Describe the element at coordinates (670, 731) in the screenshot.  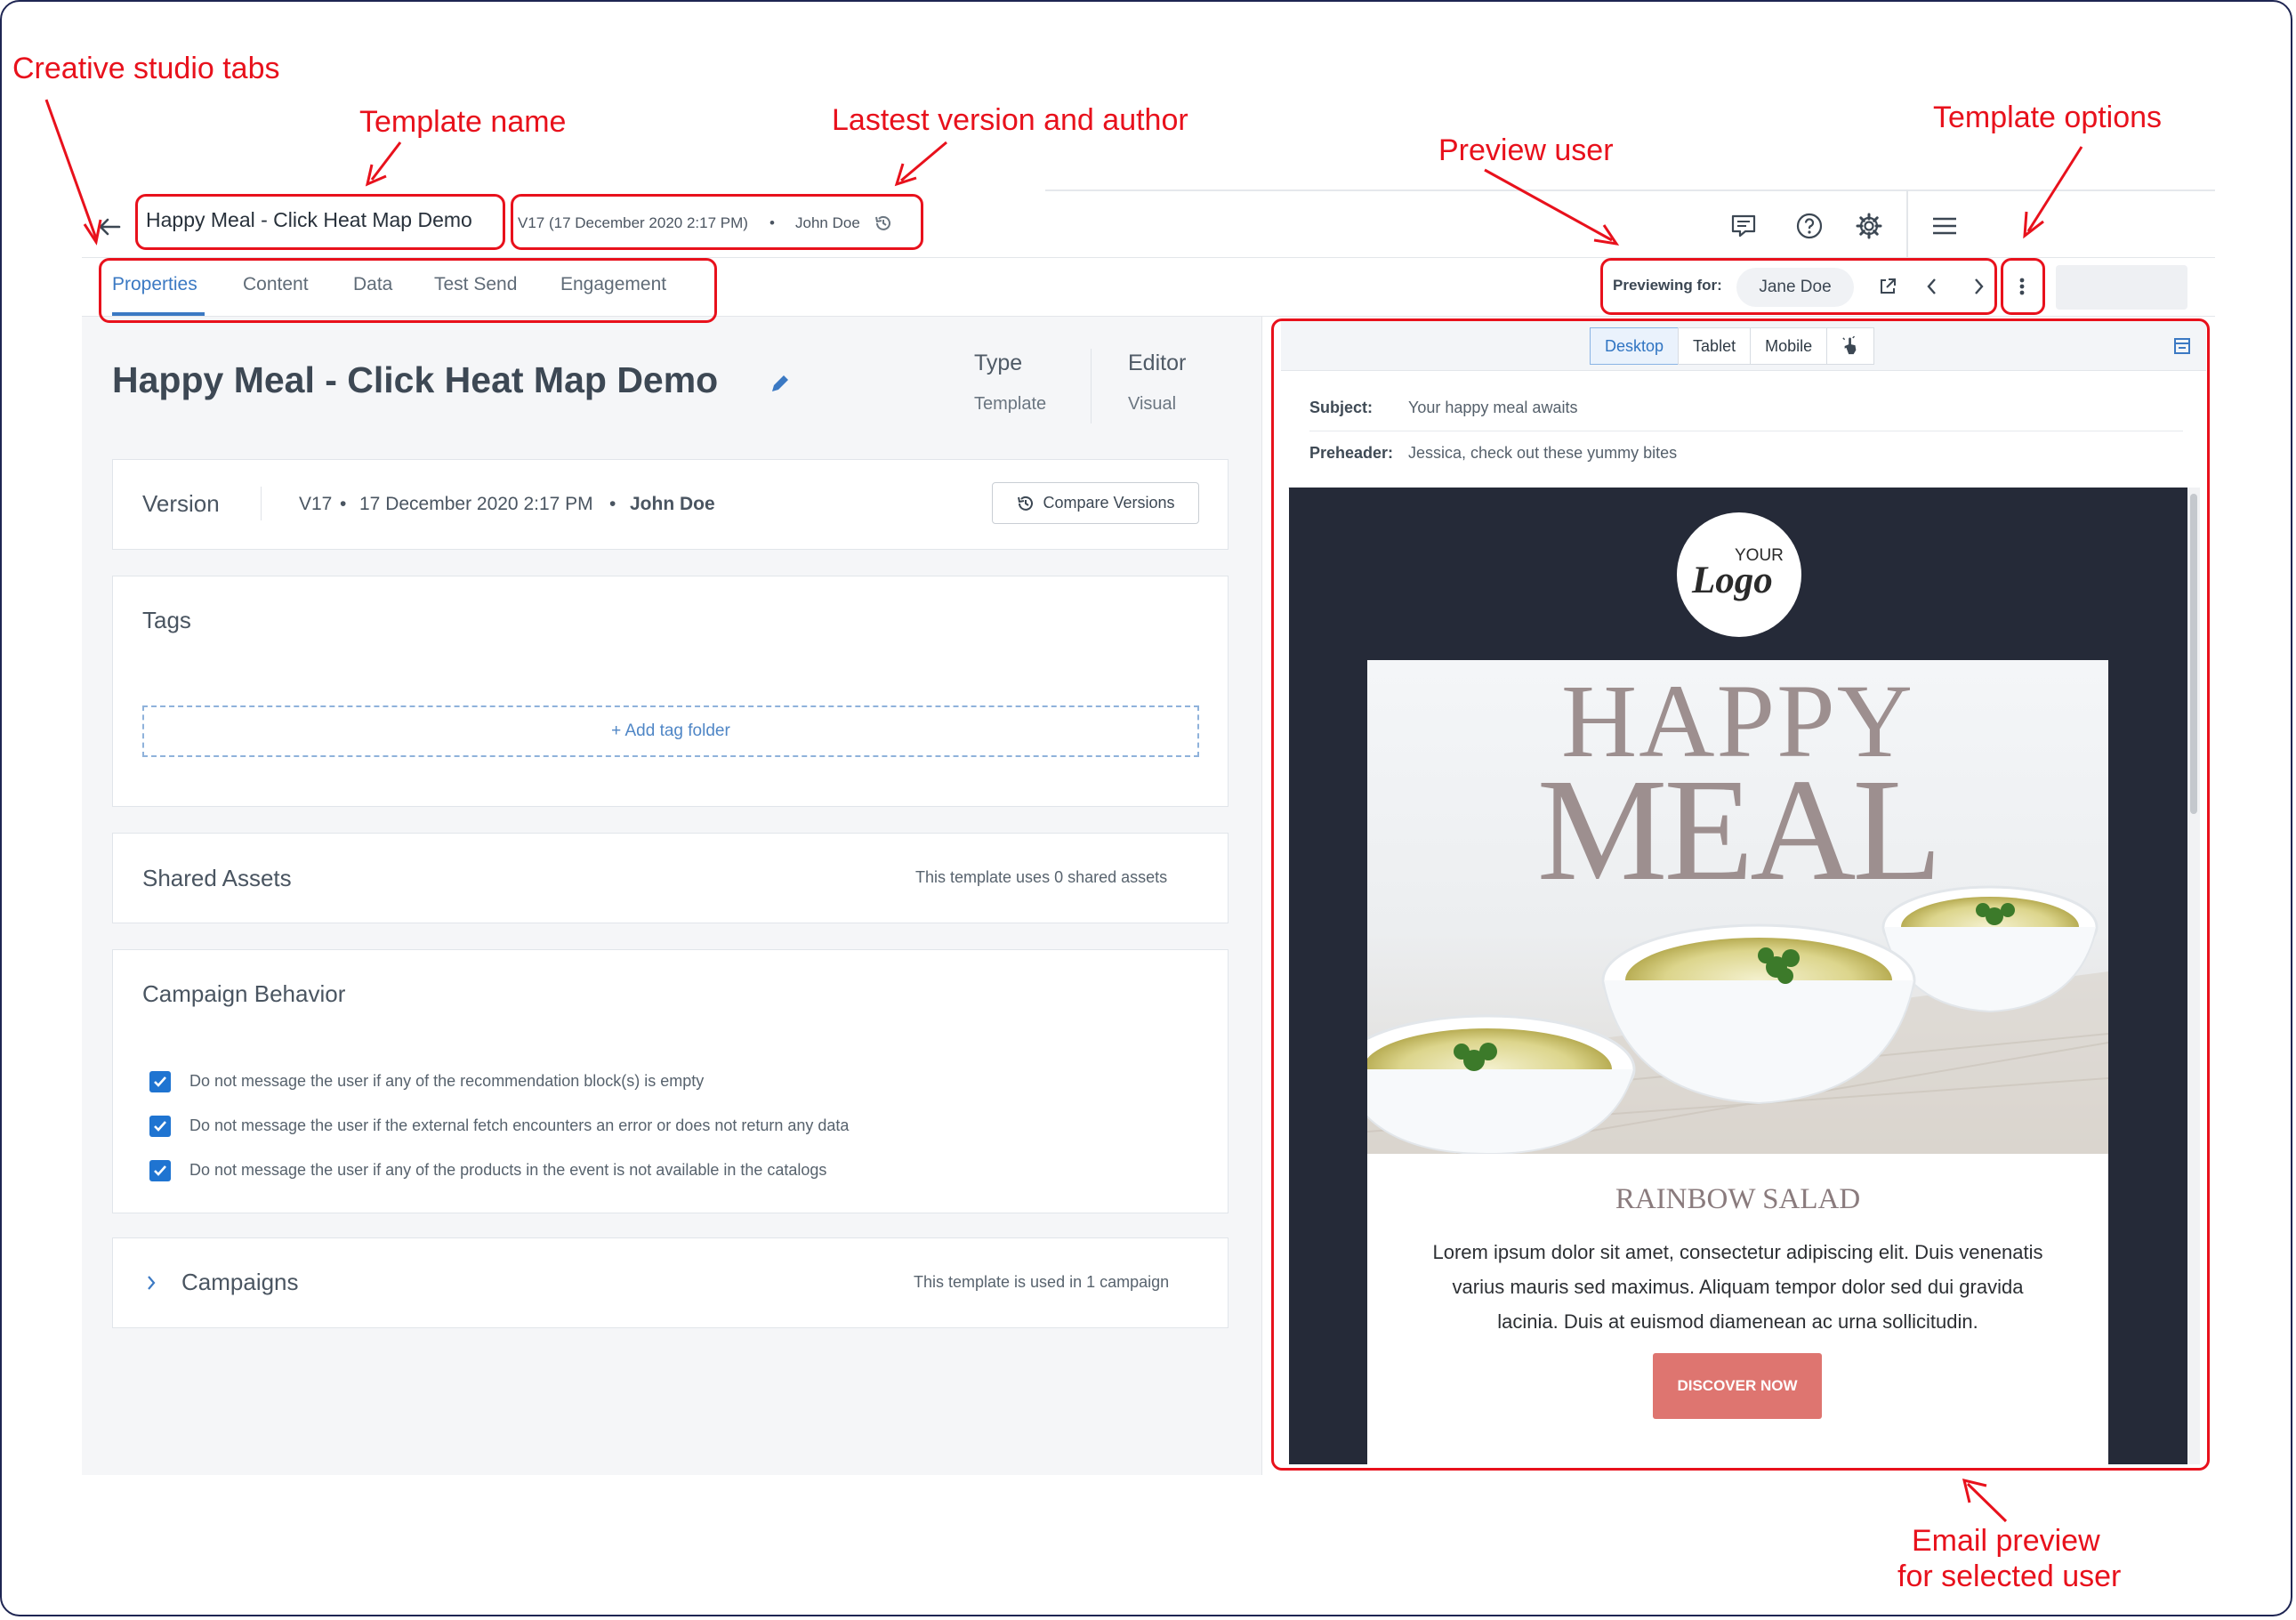
I see `add-tag-folder-button: + Add tag folder` at that location.